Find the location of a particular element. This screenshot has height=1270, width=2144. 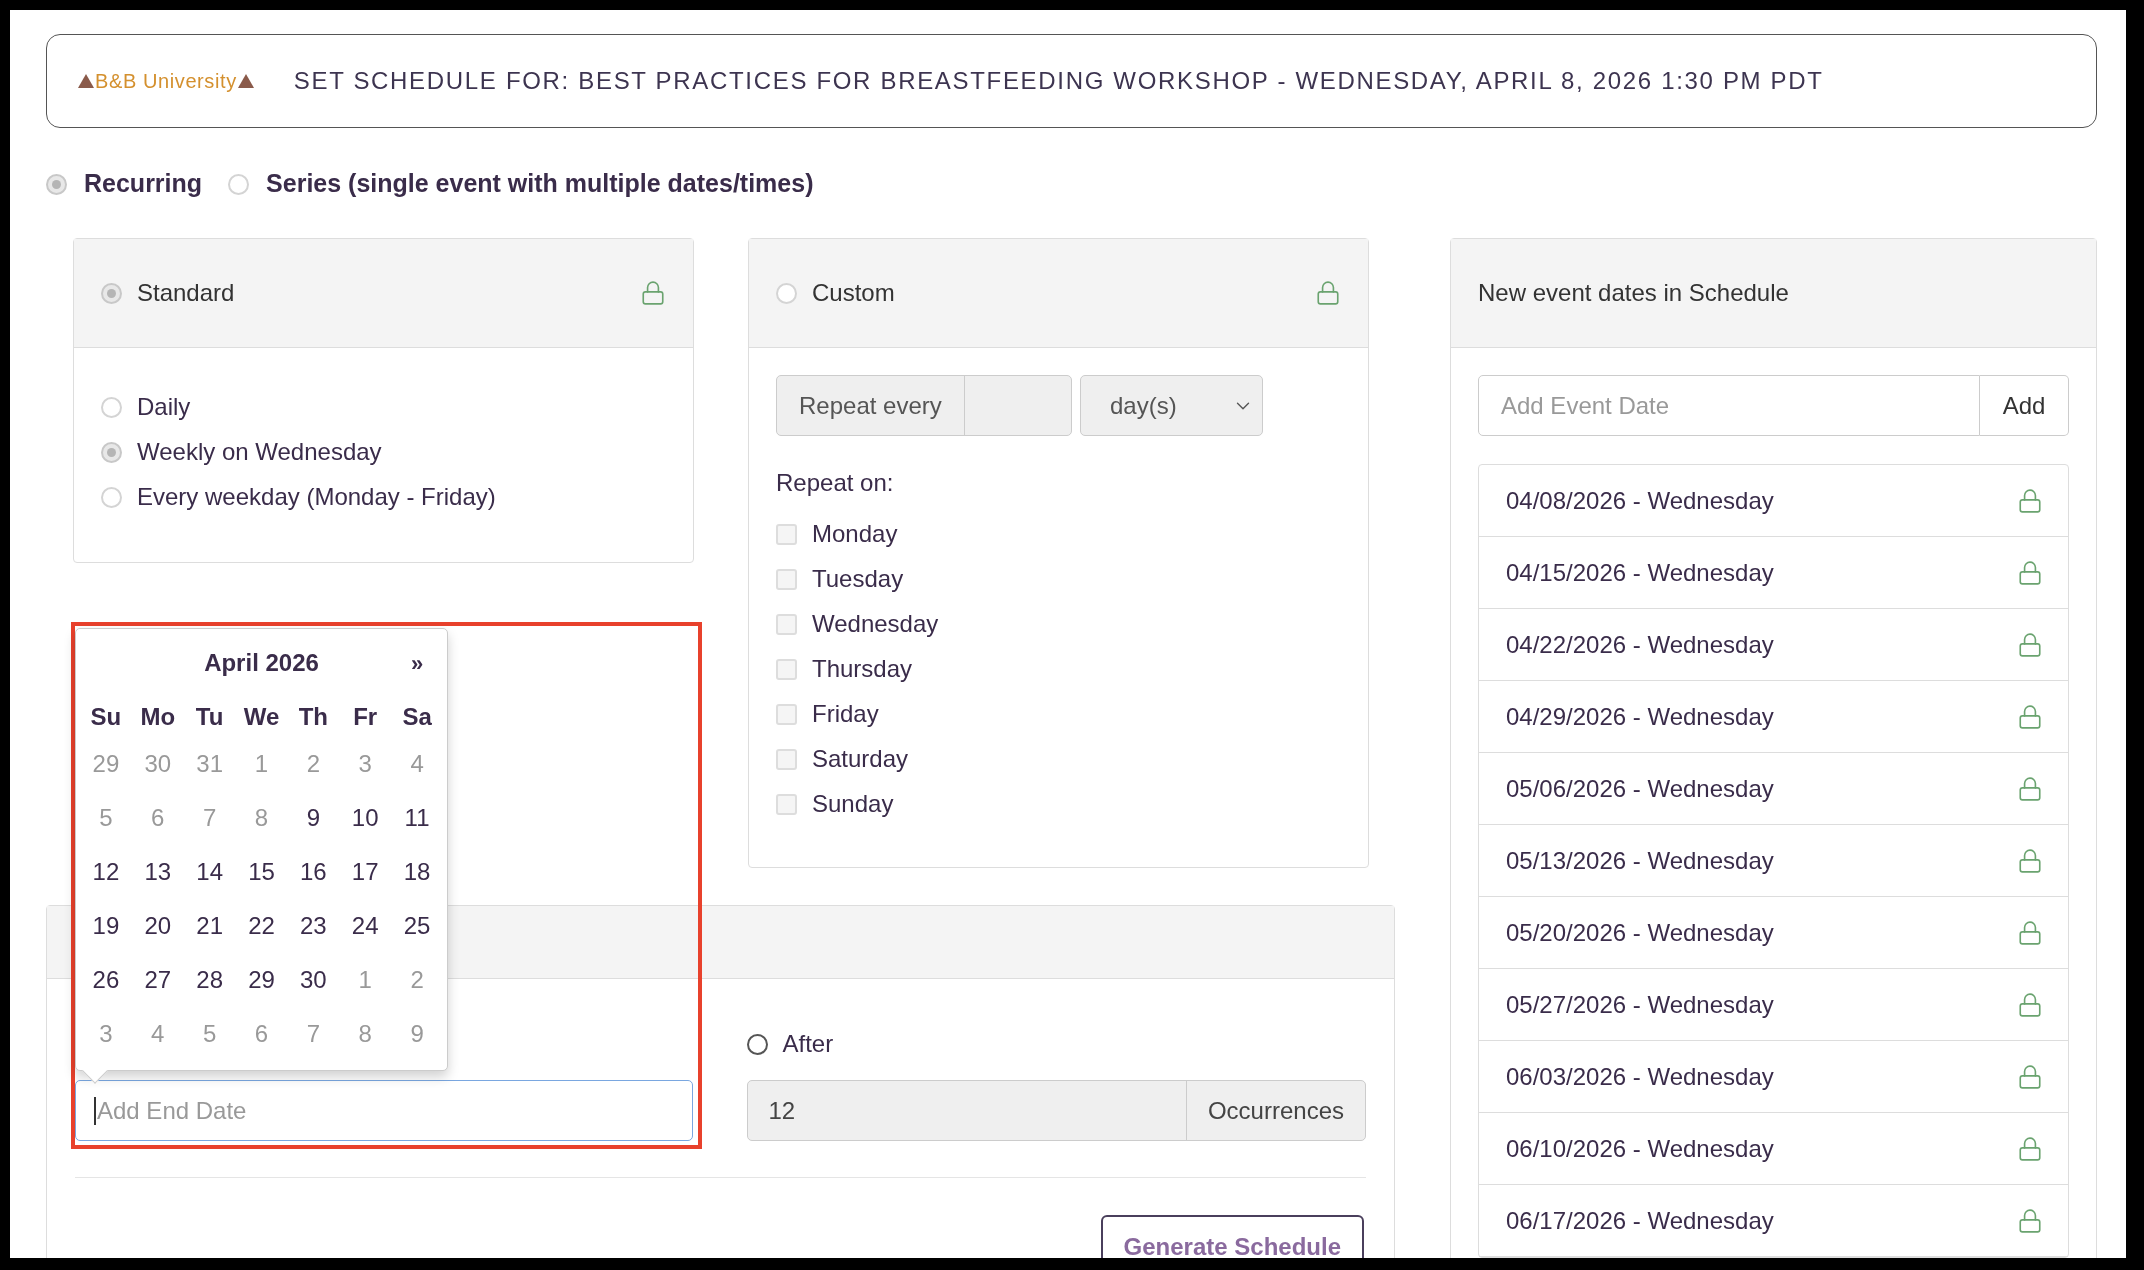

event-date-row: 05/06/2026 - Wednesday is located at coordinates (1773, 789).